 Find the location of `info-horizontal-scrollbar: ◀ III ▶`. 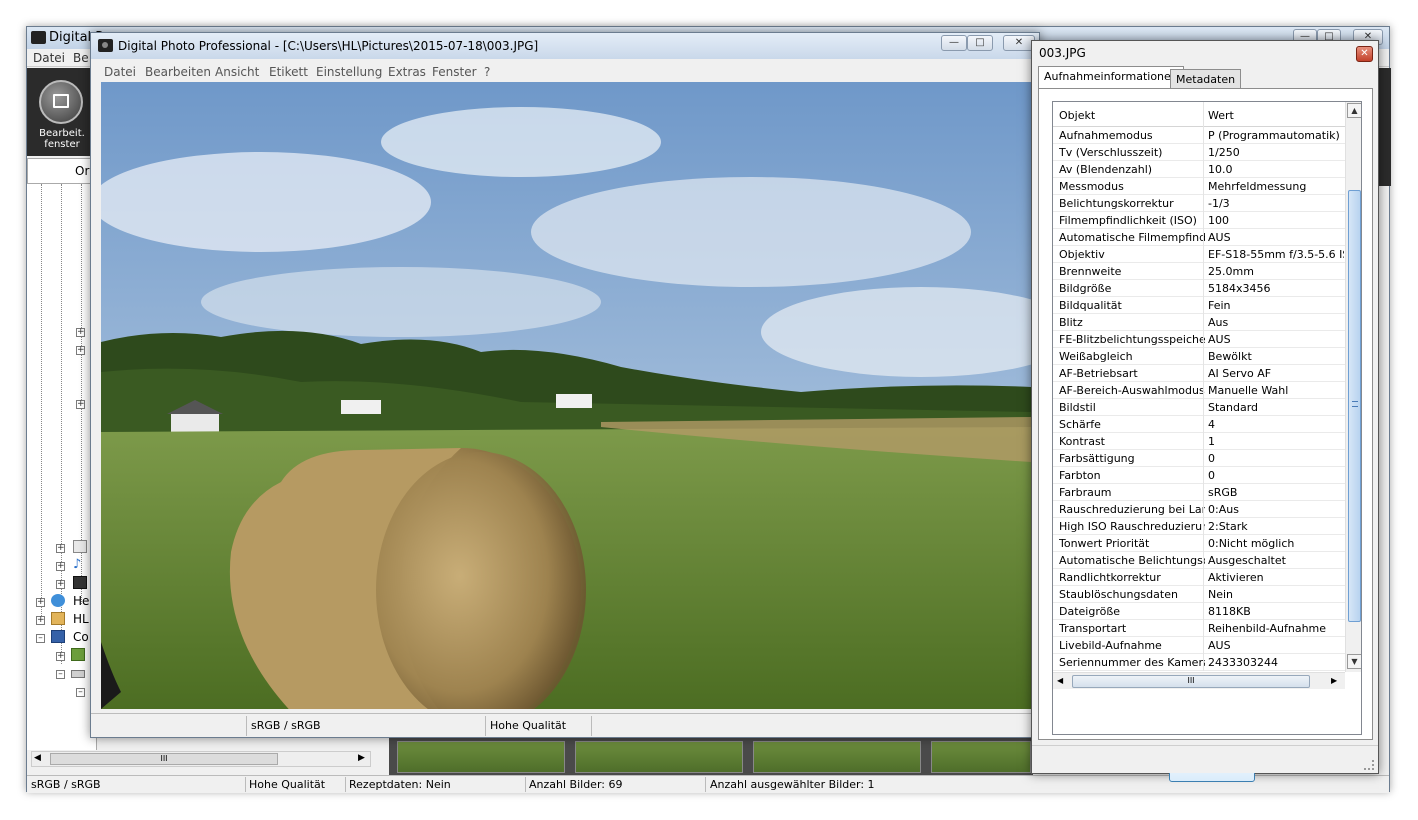

info-horizontal-scrollbar: ◀ III ▶ is located at coordinates (1199, 680).